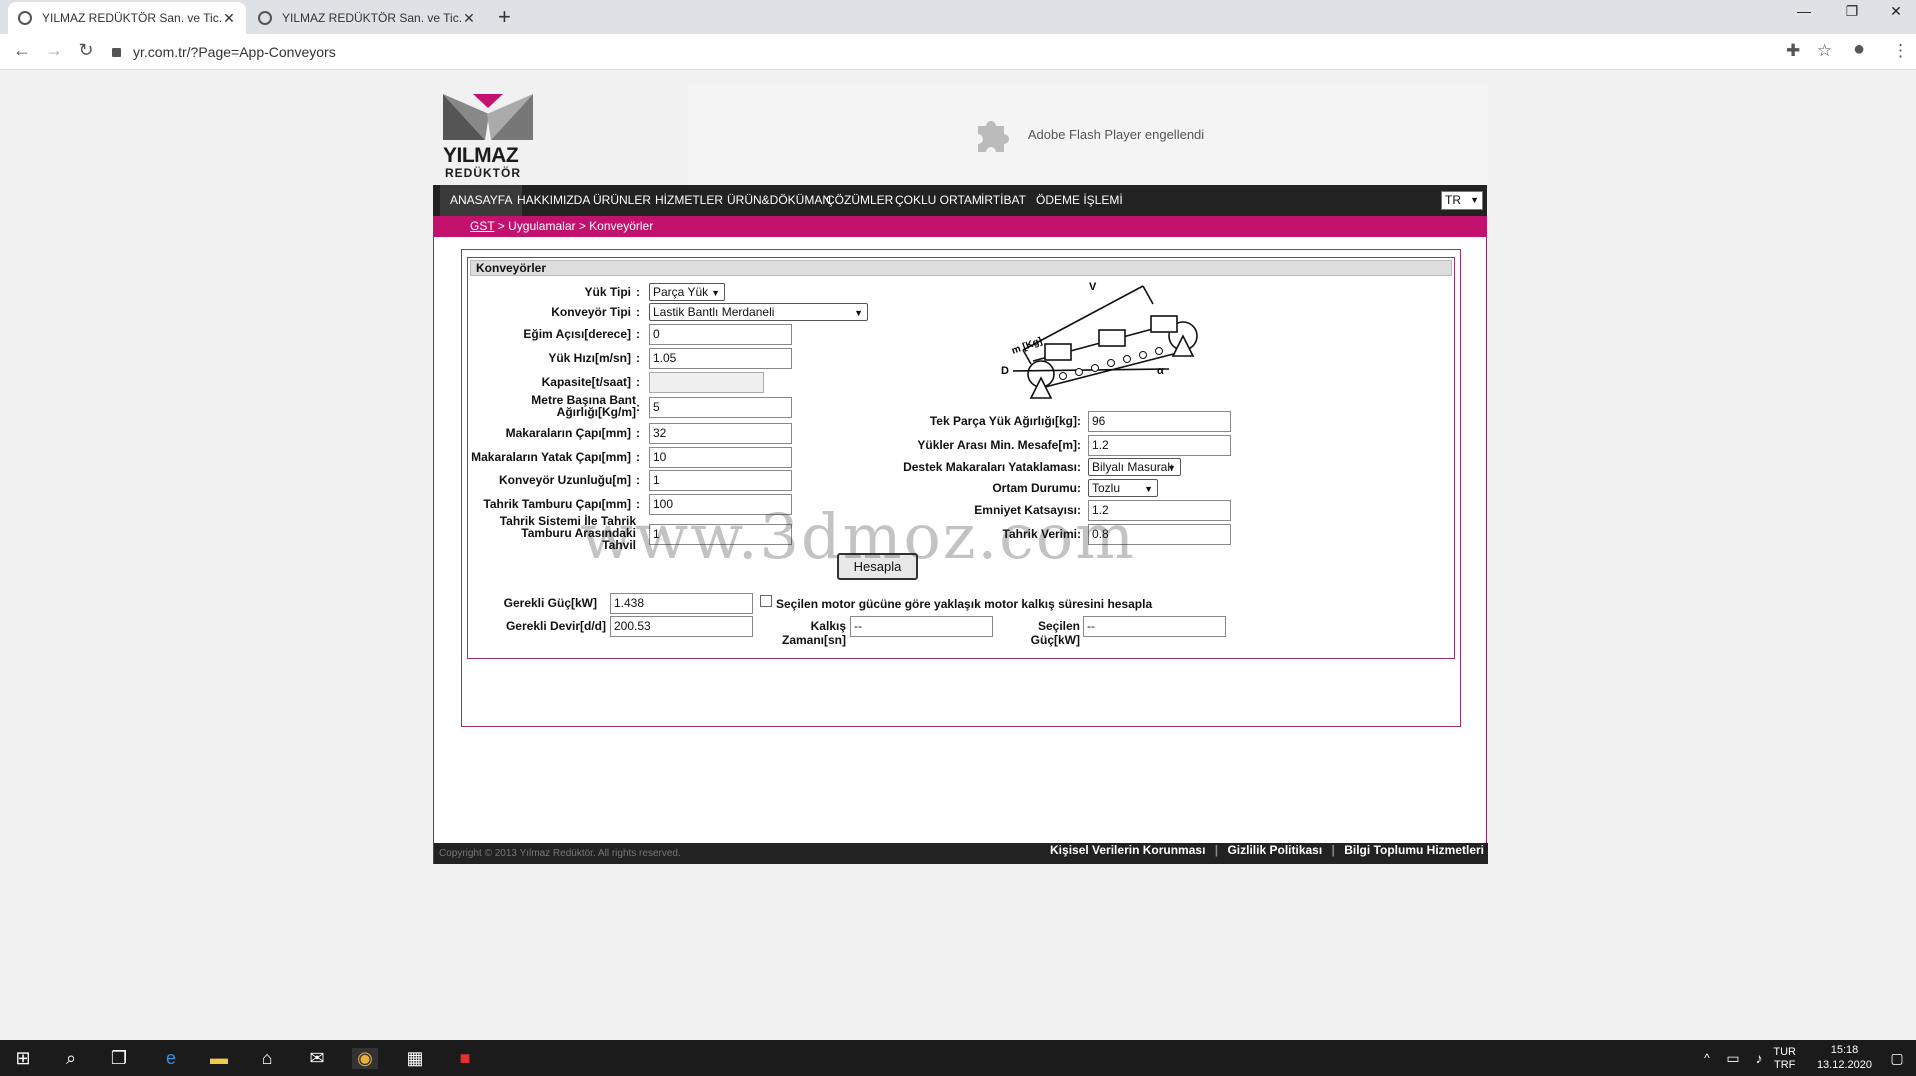  I want to click on task-view-icon: ❐, so click(119, 1058).